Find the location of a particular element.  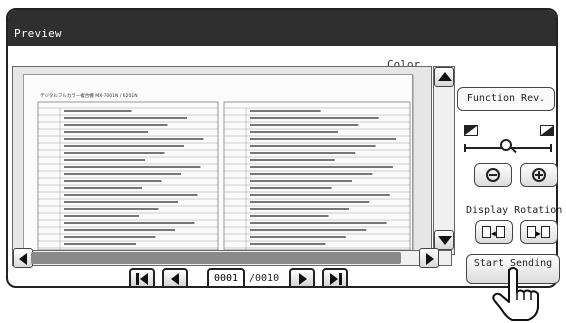

scroll-down-button is located at coordinates (444, 240).